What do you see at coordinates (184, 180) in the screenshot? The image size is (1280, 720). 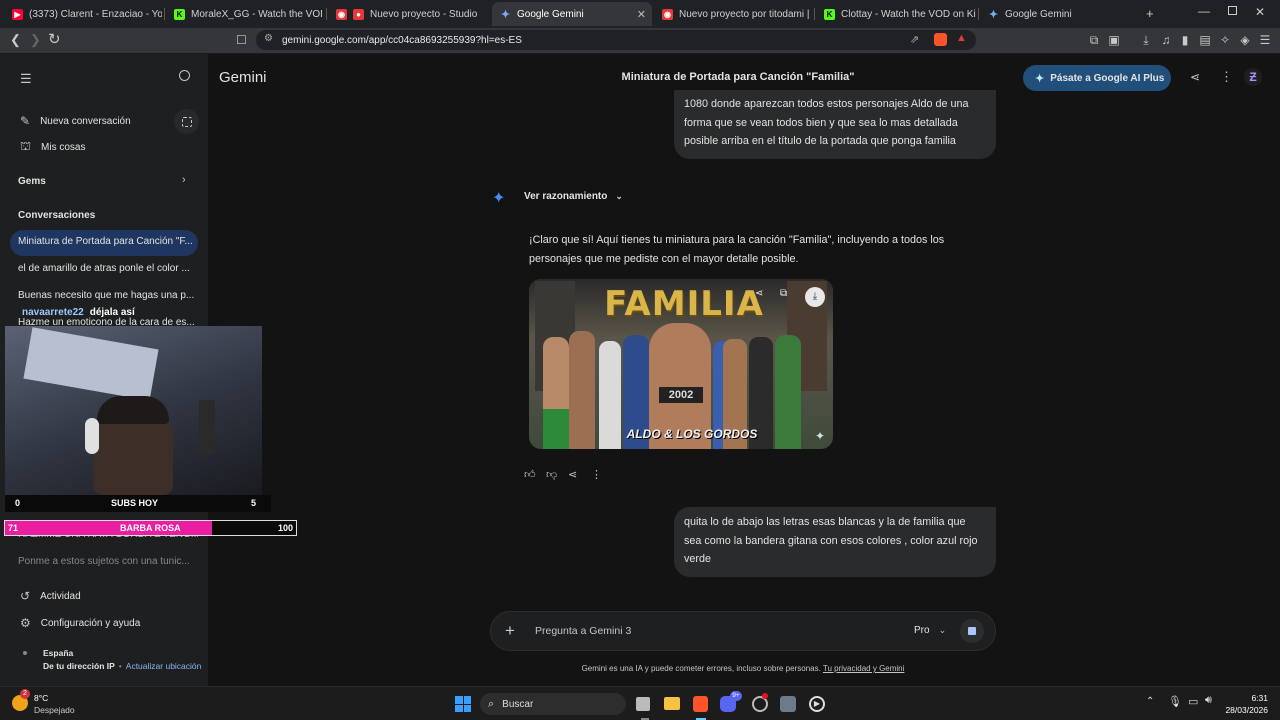 I see `chevron-right-icon: ›` at bounding box center [184, 180].